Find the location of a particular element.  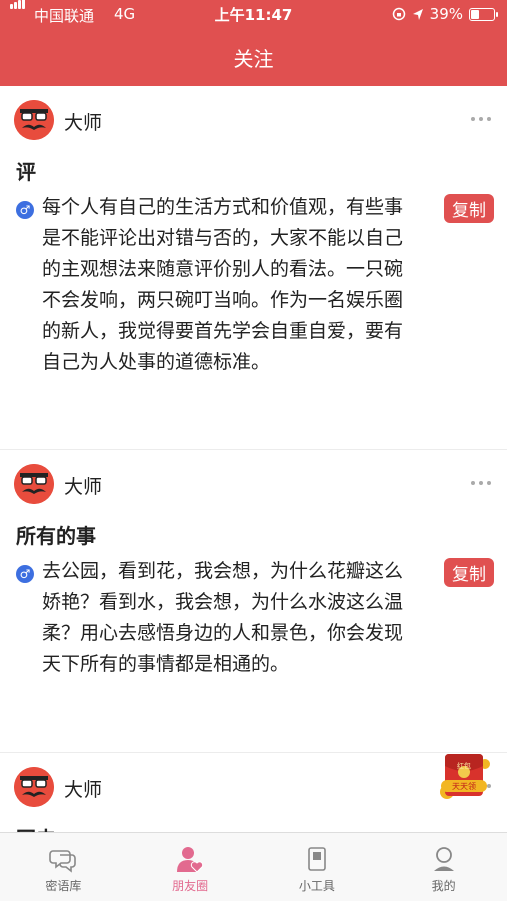

notebook-icon is located at coordinates (317, 859).